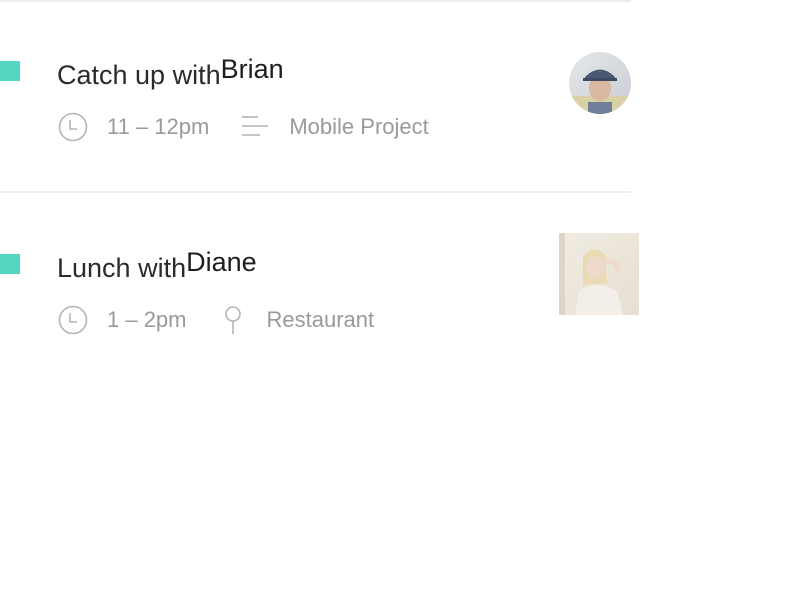  I want to click on event-title: Lunch withDiane, so click(157, 266).